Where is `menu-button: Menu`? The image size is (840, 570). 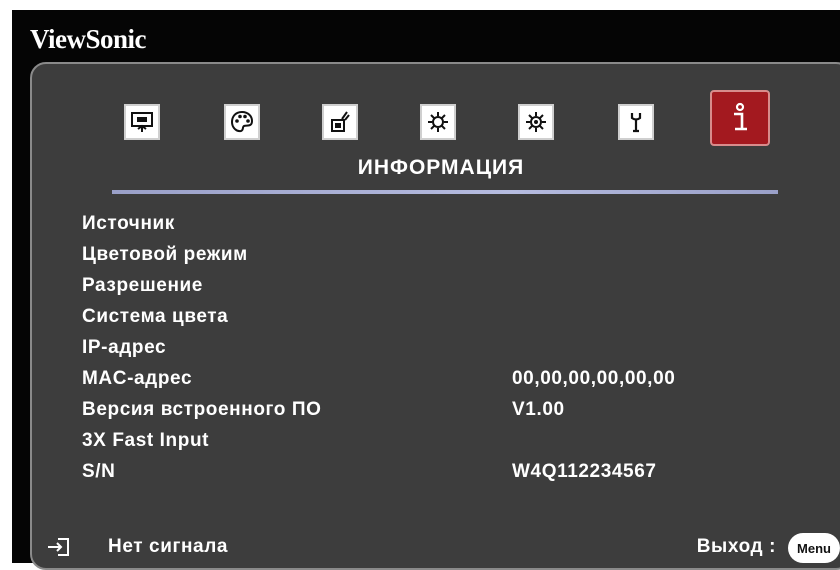 menu-button: Menu is located at coordinates (814, 548).